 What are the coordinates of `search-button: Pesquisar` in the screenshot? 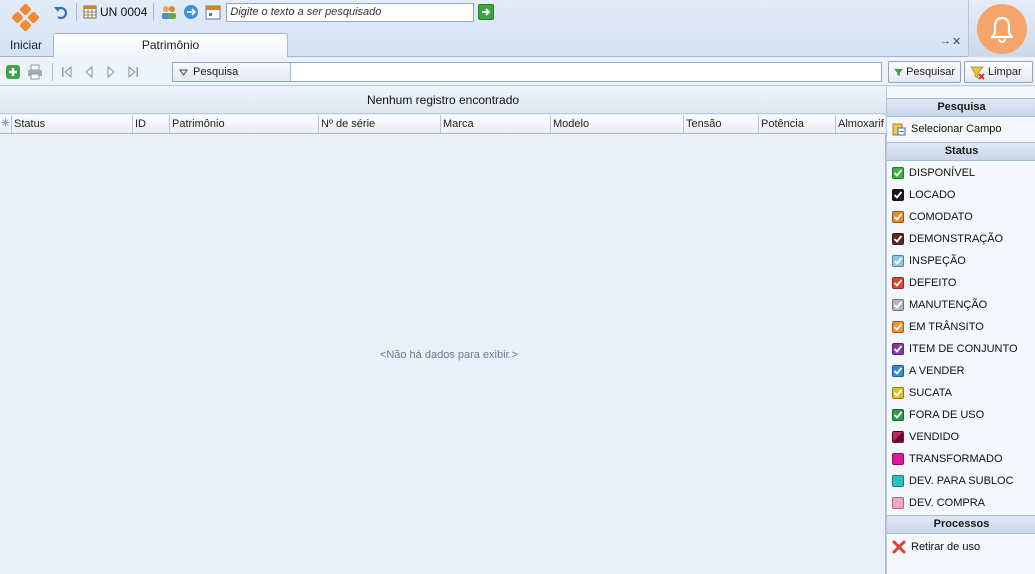 It's located at (924, 72).